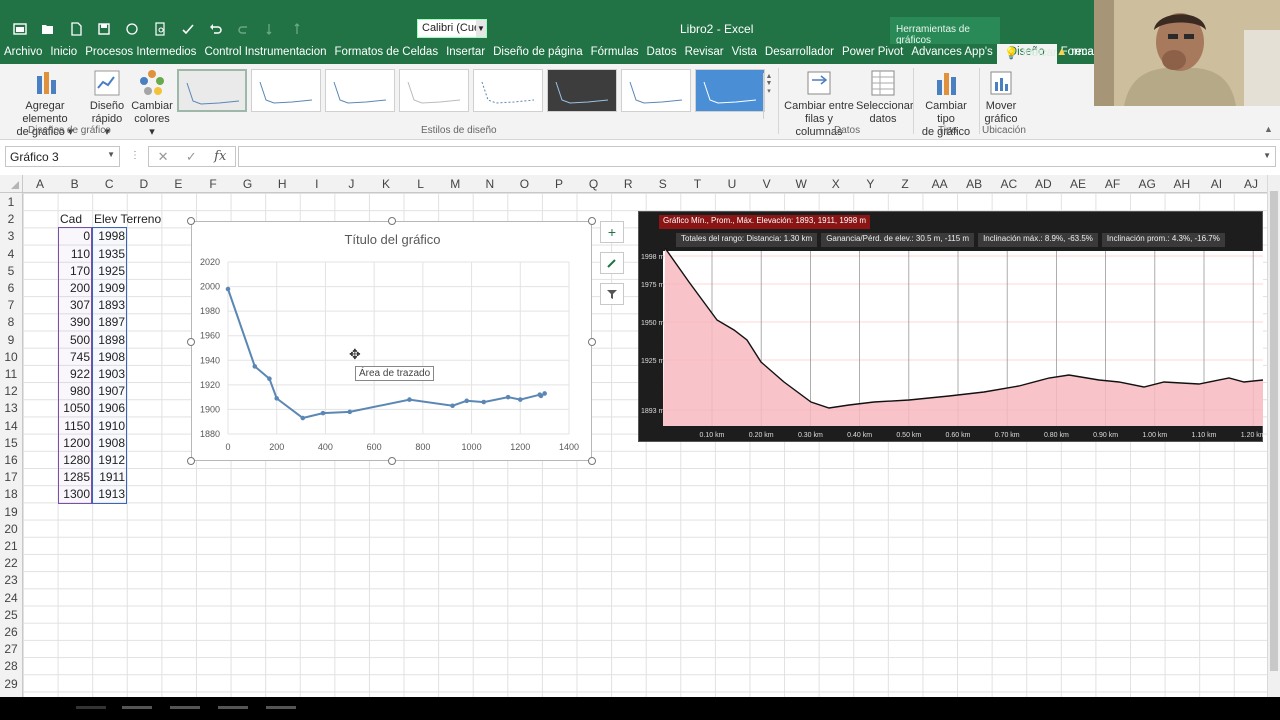 Image resolution: width=1280 pixels, height=720 pixels. What do you see at coordinates (801, 184) in the screenshot?
I see `column-header-w: W` at bounding box center [801, 184].